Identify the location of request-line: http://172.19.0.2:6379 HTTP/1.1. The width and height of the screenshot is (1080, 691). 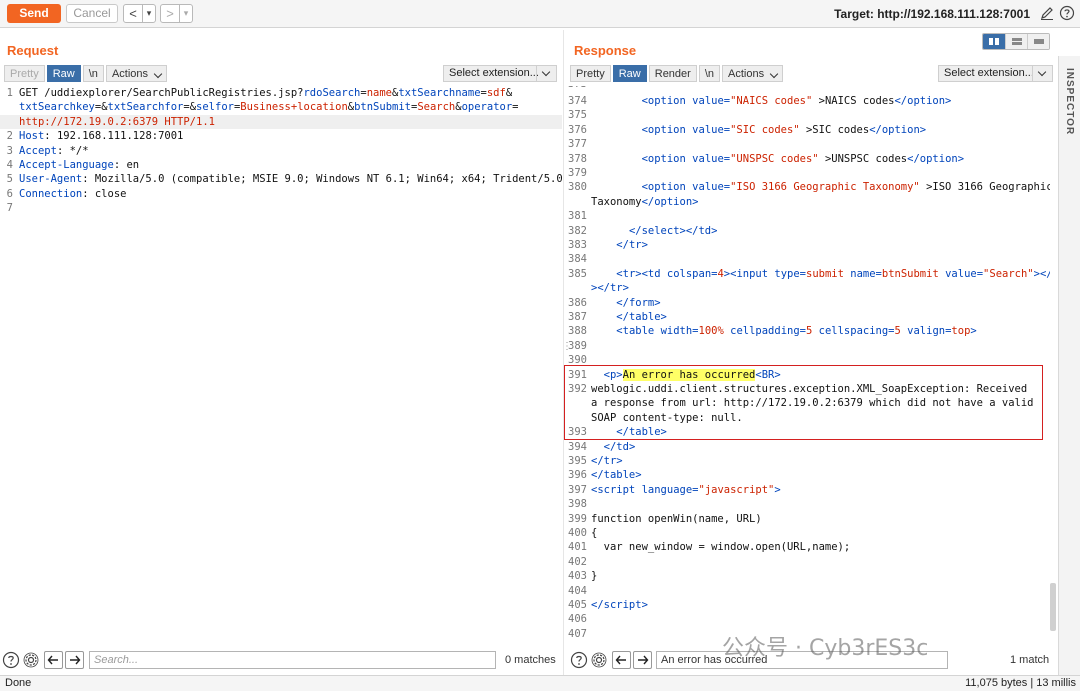
(117, 121).